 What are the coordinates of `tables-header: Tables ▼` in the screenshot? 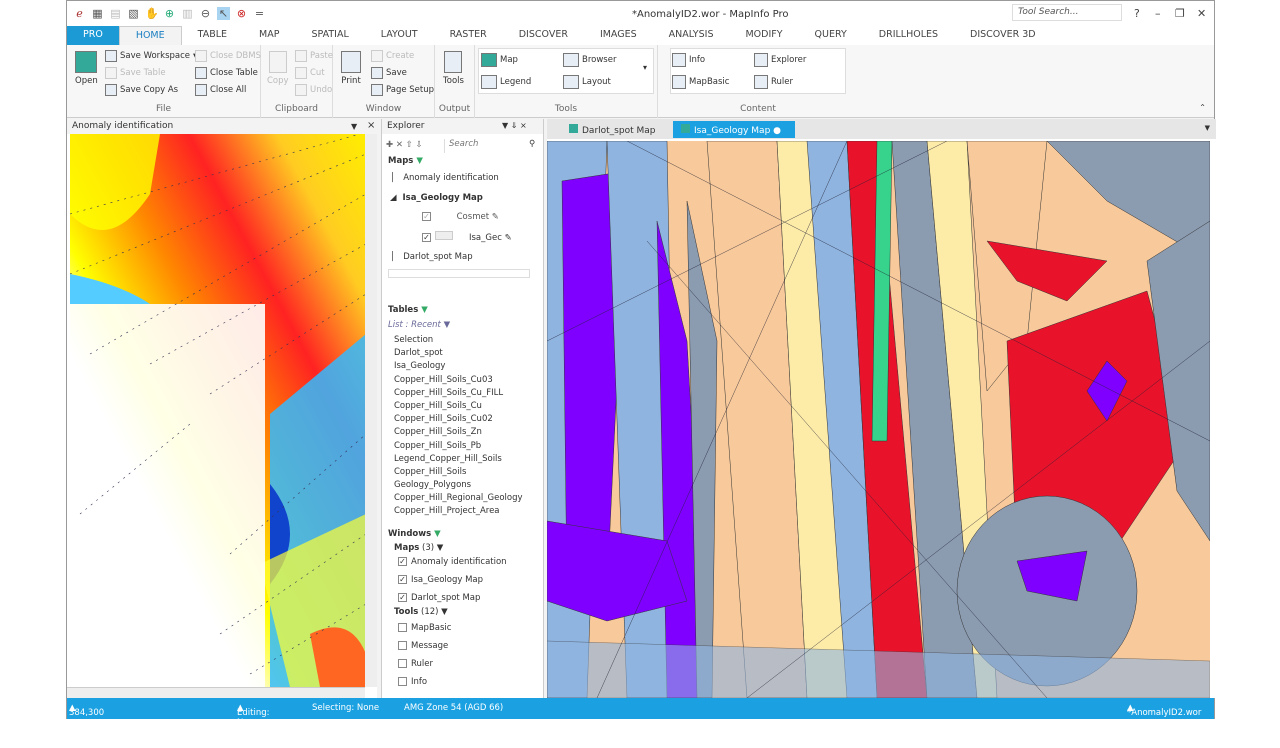 It's located at (408, 310).